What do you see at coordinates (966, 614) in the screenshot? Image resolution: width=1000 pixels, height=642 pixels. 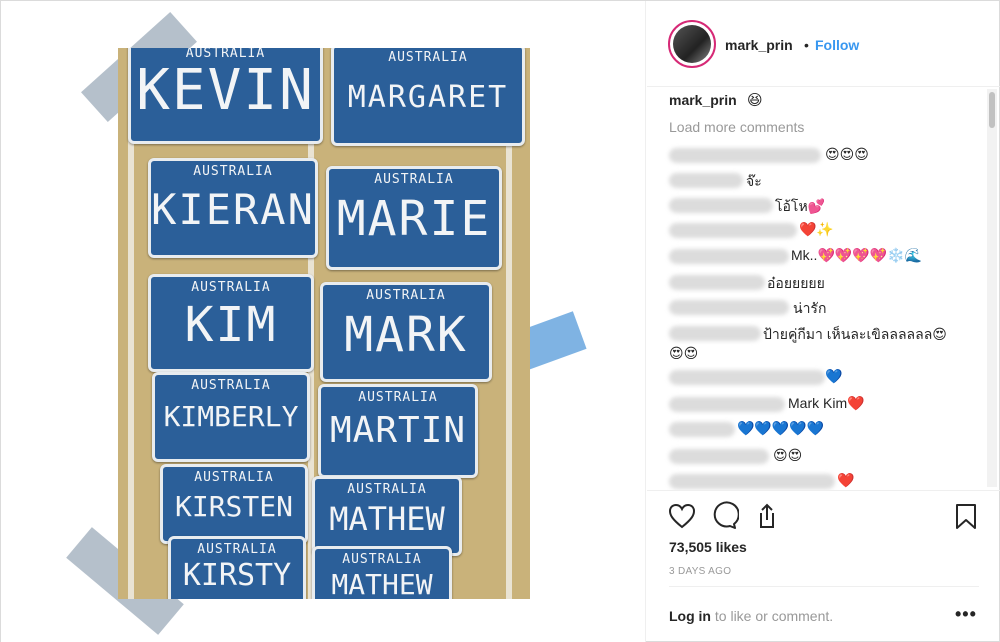 I see `more-options-icon: •••` at bounding box center [966, 614].